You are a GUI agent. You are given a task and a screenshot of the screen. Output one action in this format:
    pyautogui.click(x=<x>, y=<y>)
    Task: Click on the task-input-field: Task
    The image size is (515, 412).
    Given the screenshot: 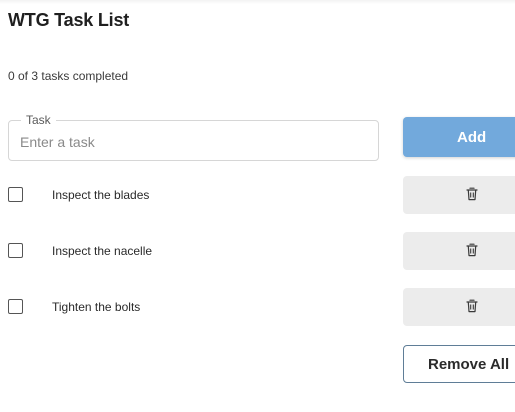 What is the action you would take?
    pyautogui.click(x=193, y=137)
    